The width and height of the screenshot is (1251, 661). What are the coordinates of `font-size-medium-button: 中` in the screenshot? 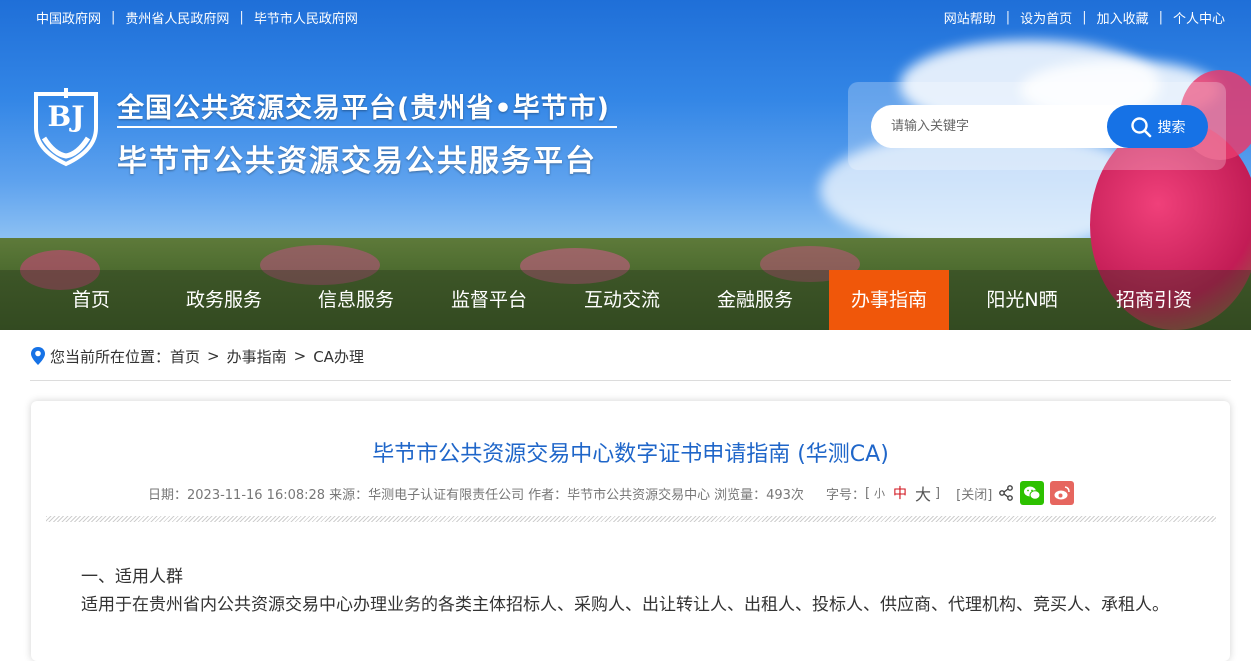 It's located at (900, 493).